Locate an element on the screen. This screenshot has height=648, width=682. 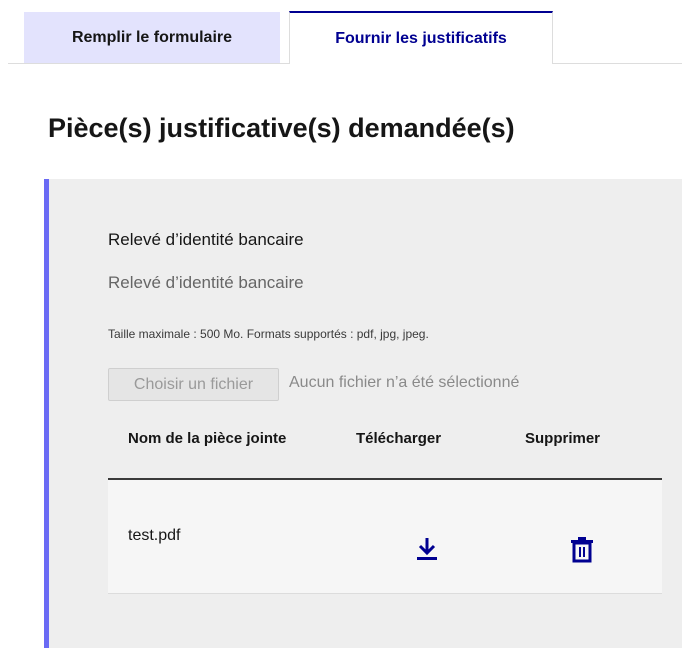
choose-file-button: Choisir un fichier is located at coordinates (193, 384).